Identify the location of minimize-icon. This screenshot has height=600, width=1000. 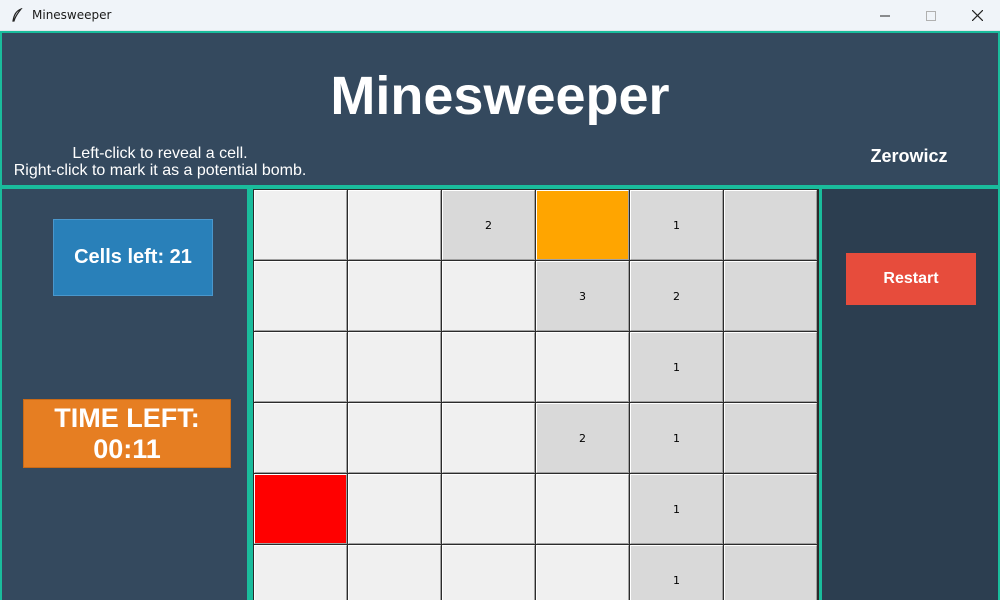
(885, 15).